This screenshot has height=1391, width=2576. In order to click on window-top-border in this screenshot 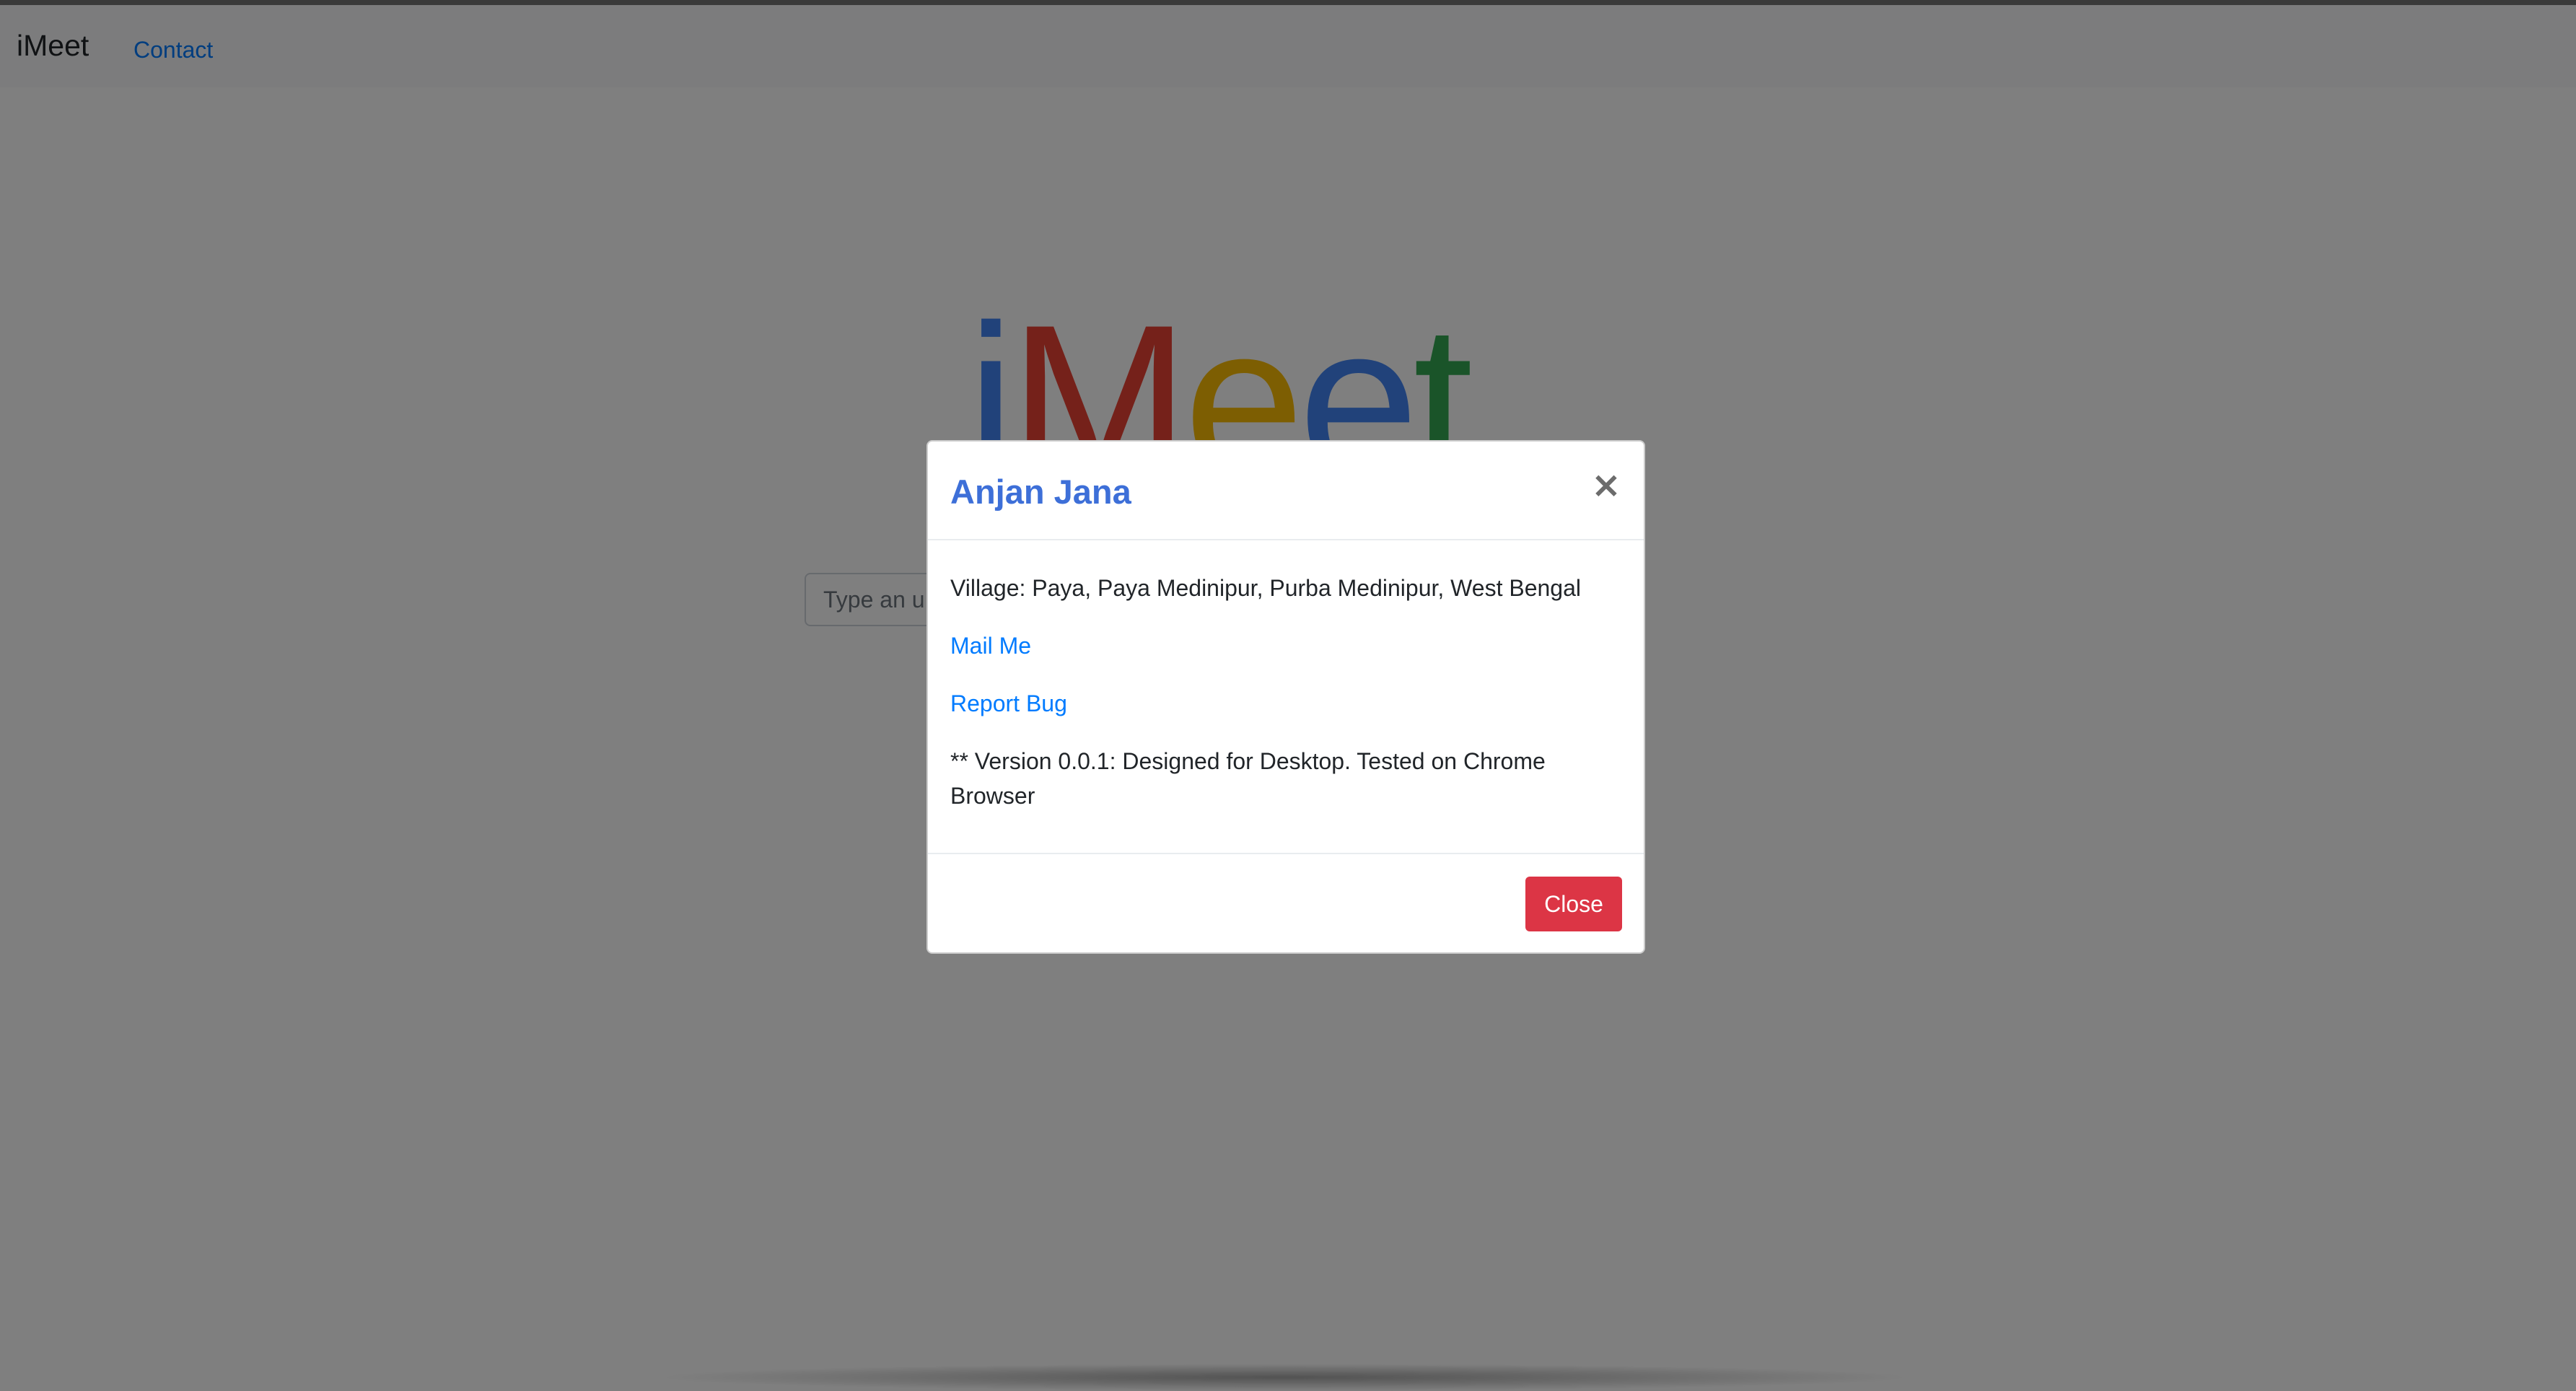, I will do `click(1288, 2)`.